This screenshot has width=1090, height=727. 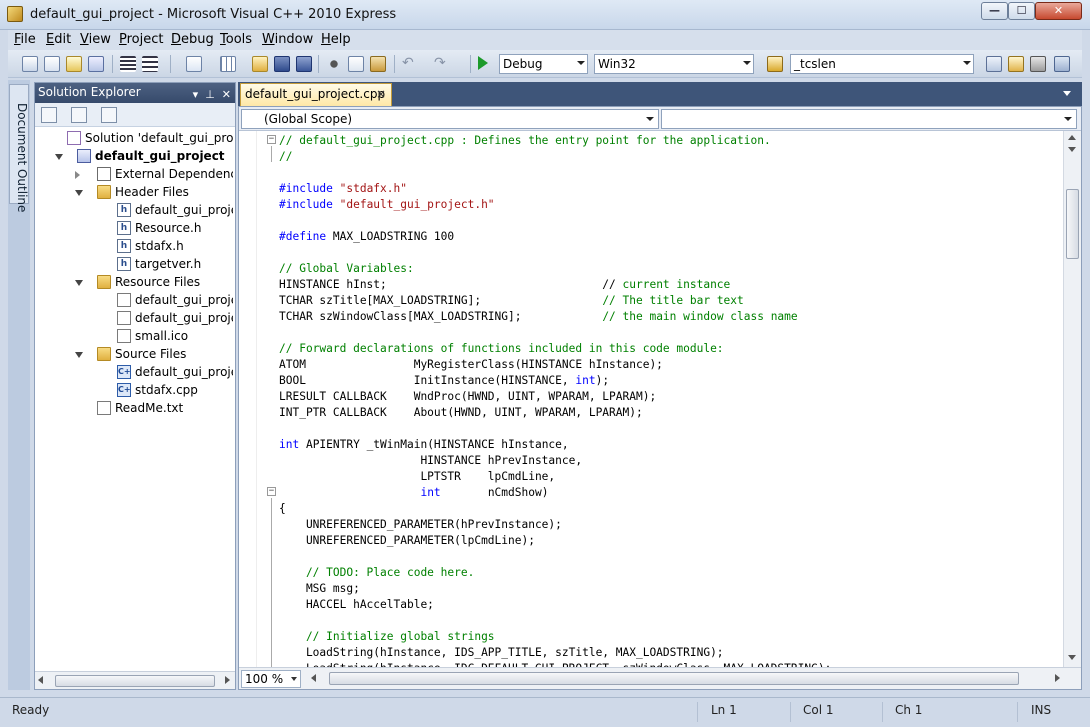 What do you see at coordinates (228, 64) in the screenshot?
I see `grid-icon` at bounding box center [228, 64].